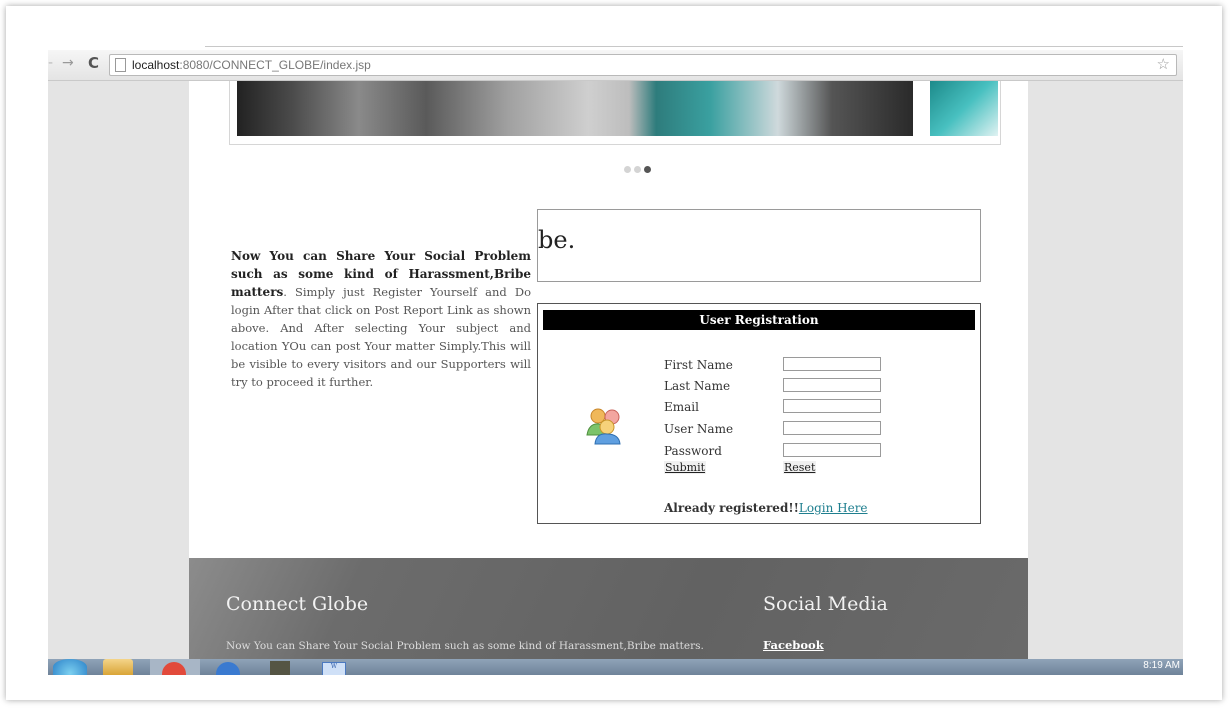  I want to click on forward-icon: →, so click(68, 63).